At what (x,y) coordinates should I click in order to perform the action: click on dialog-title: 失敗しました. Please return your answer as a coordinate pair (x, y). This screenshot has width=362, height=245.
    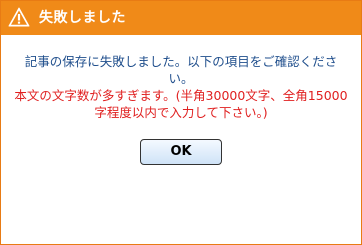
    Looking at the image, I should click on (82, 18).